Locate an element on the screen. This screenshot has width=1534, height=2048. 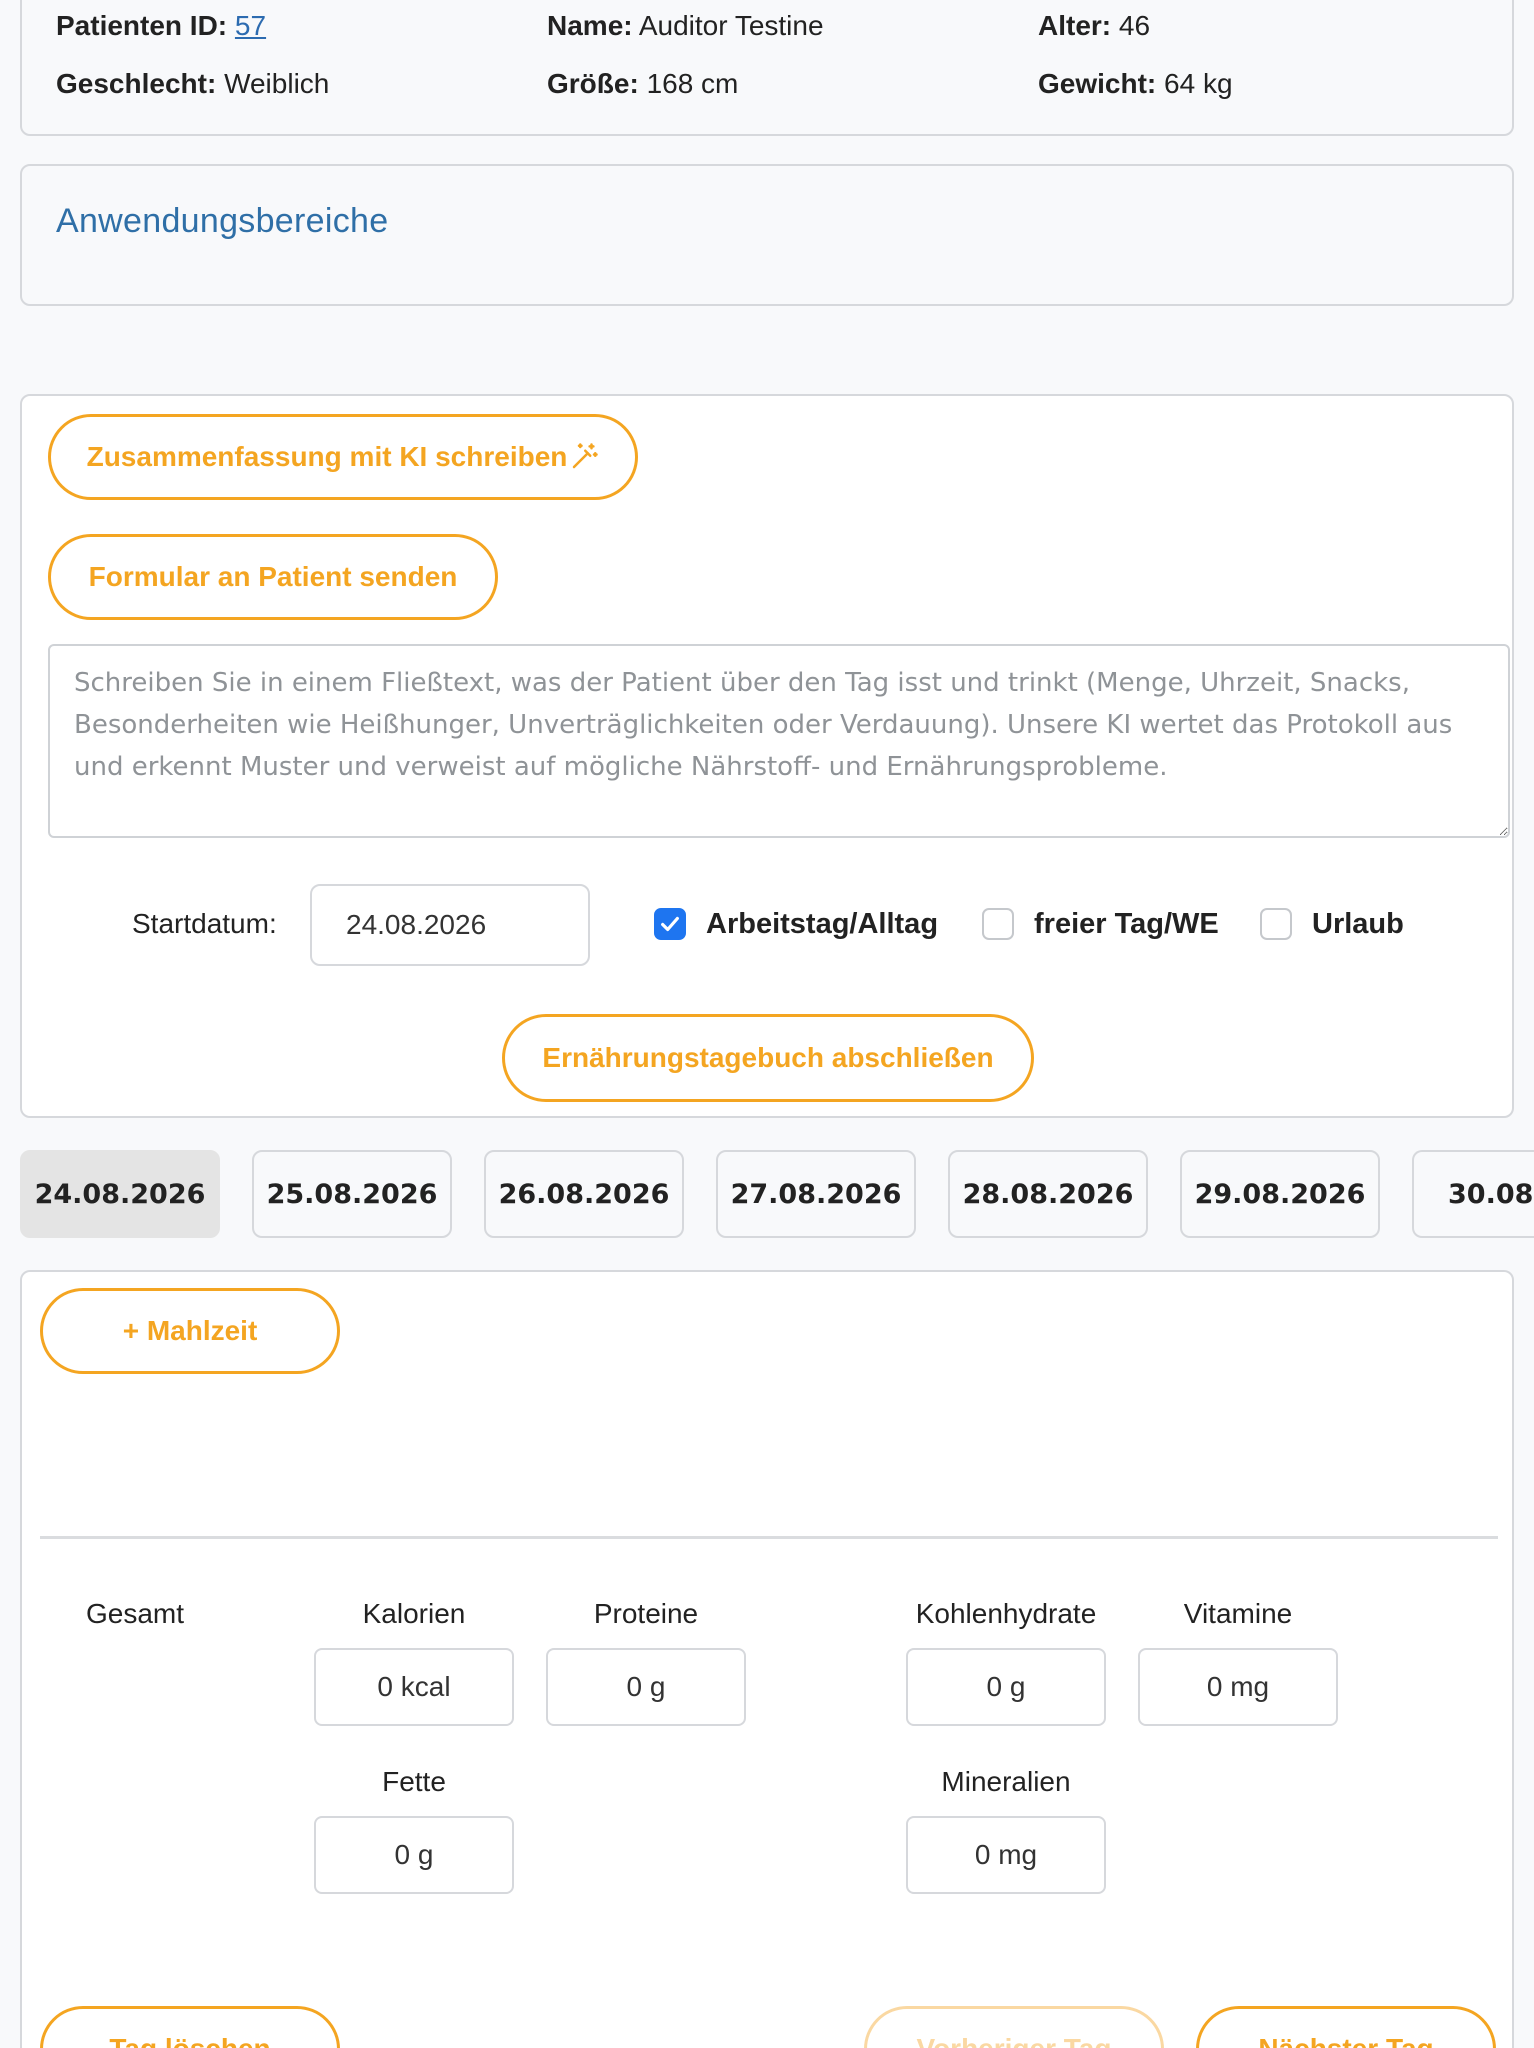
start-date-input: 24.08.2026 is located at coordinates (450, 925).